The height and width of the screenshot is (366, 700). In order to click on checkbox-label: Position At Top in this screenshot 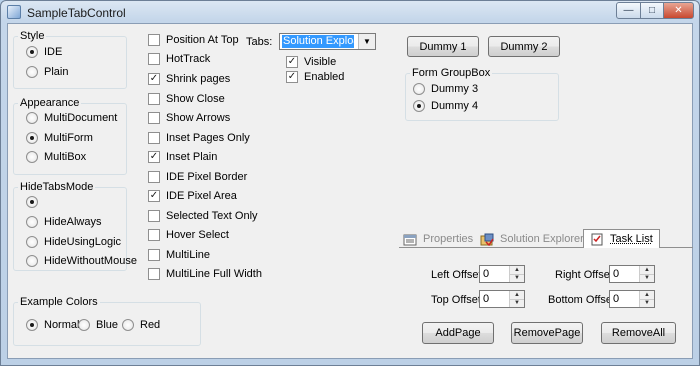, I will do `click(202, 40)`.